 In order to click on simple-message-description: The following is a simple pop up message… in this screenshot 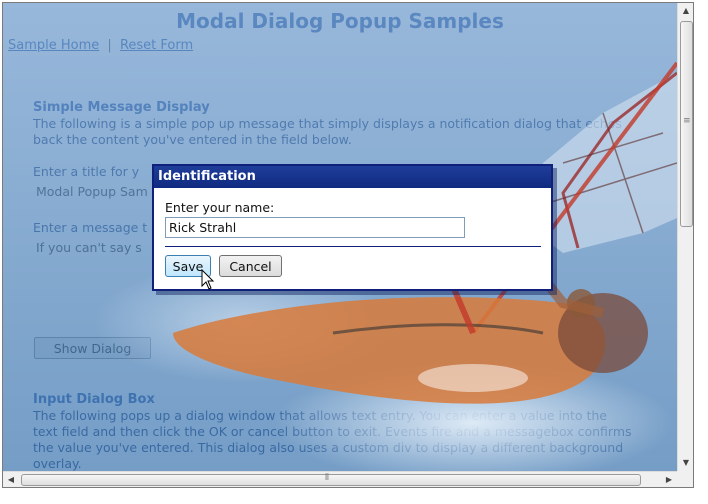, I will do `click(327, 131)`.